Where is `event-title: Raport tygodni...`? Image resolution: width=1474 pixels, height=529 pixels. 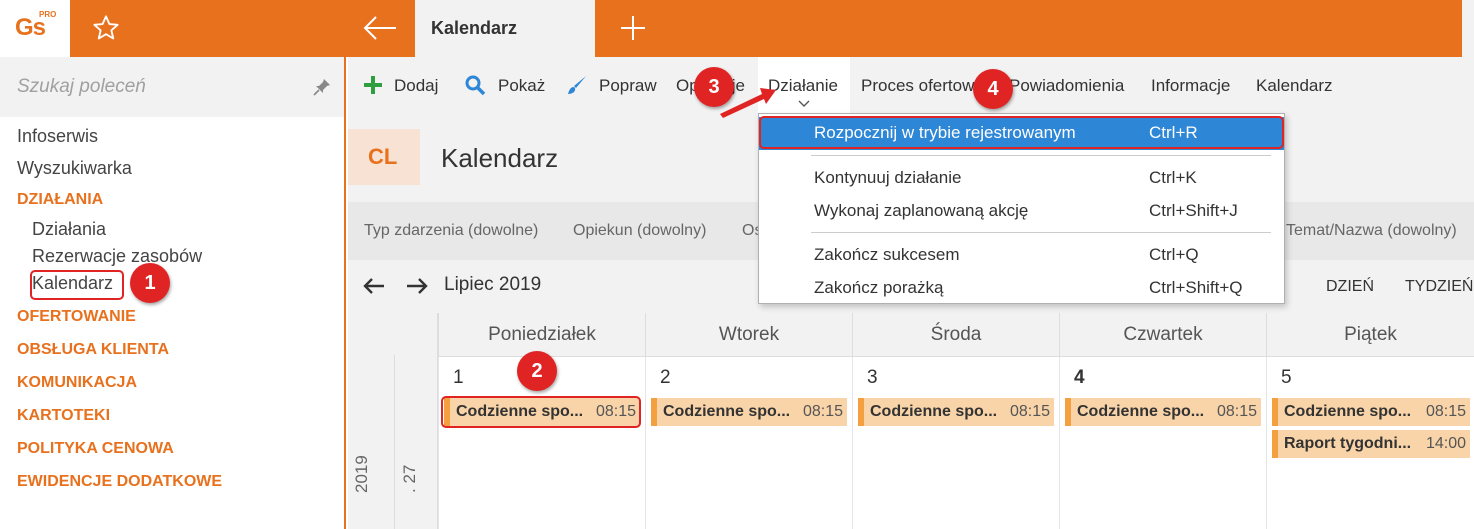
event-title: Raport tygodni... is located at coordinates (1348, 443).